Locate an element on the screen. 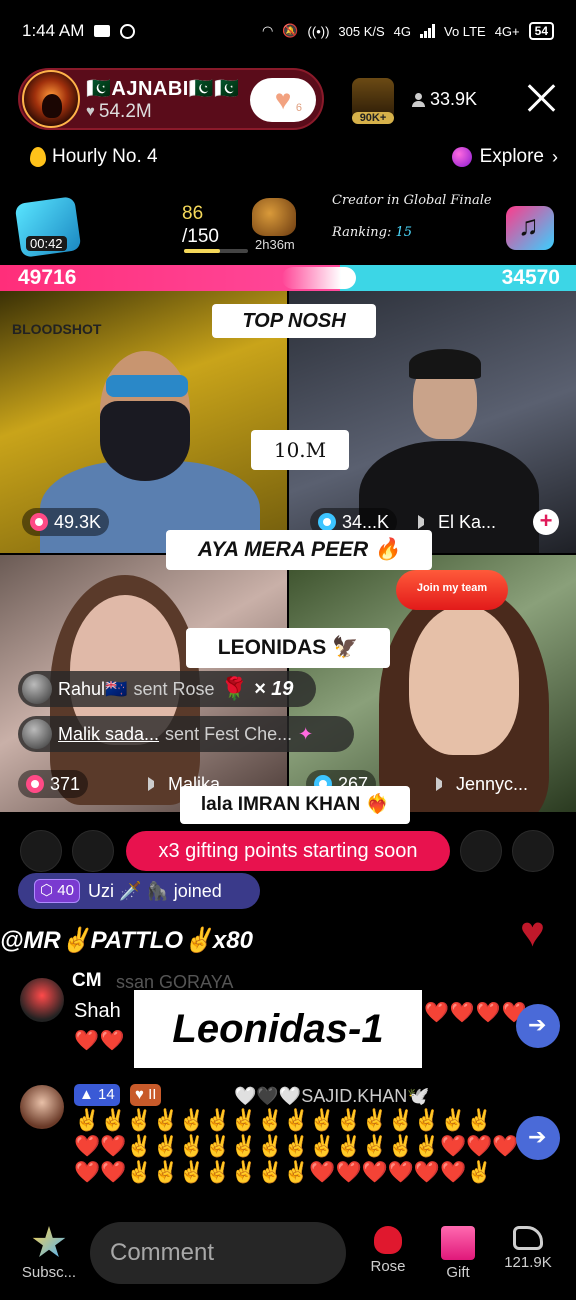 This screenshot has height=1300, width=576. tile-3-count: 371 is located at coordinates (65, 783).